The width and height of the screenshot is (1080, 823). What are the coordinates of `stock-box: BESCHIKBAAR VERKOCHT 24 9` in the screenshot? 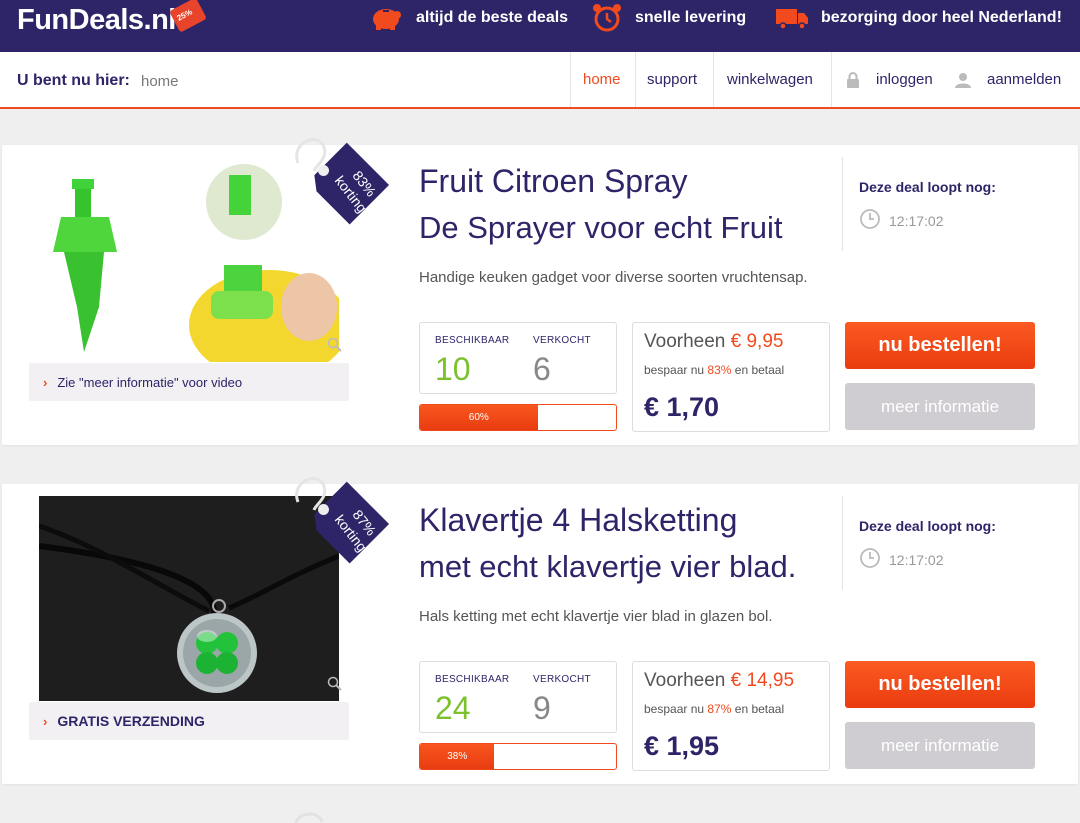 It's located at (518, 697).